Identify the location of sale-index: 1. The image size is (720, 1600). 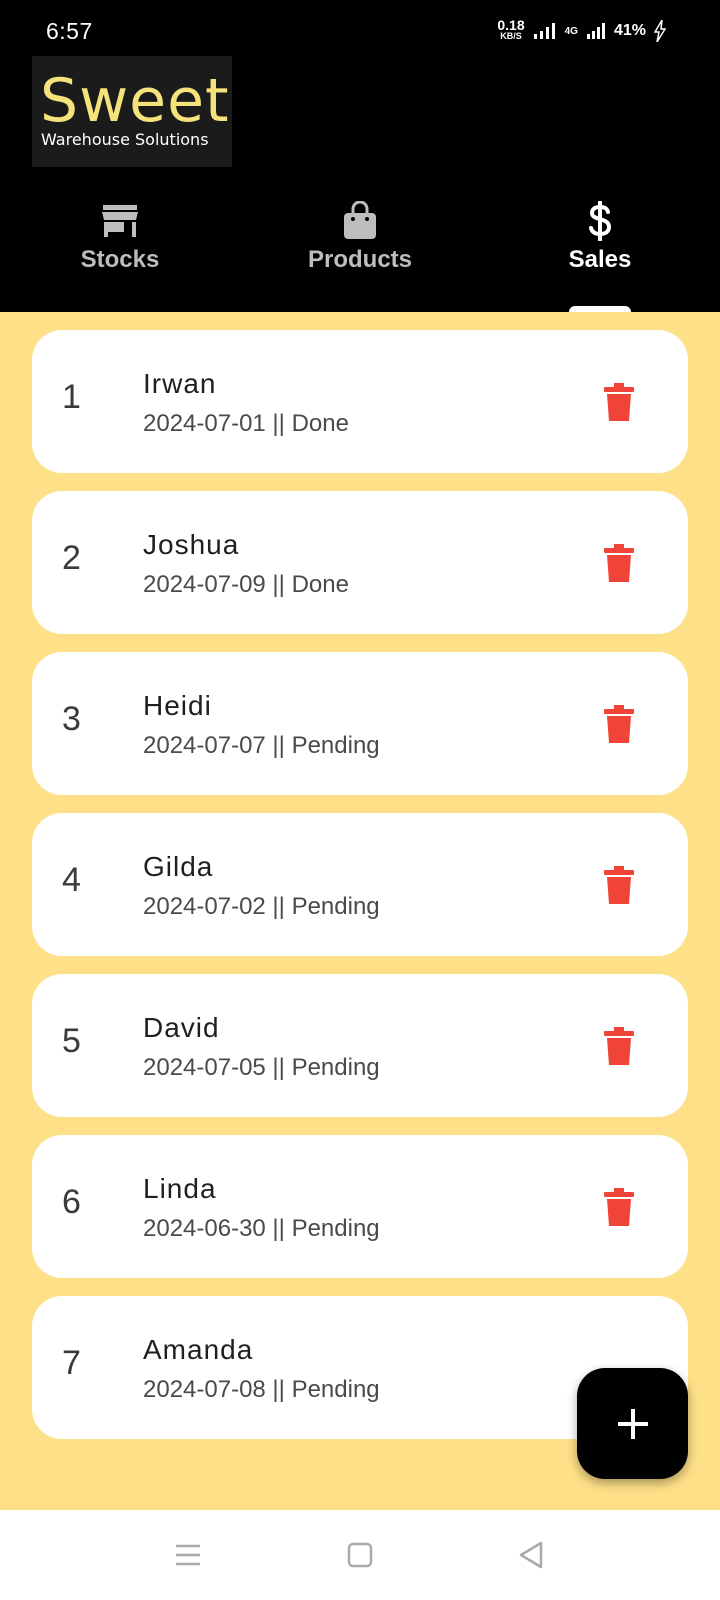
(71, 397).